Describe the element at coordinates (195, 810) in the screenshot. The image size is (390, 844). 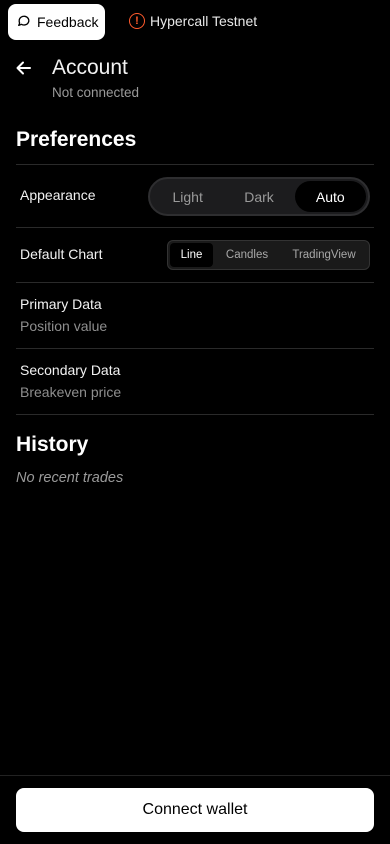
I see `connect-wallet-button: Connect wallet` at that location.